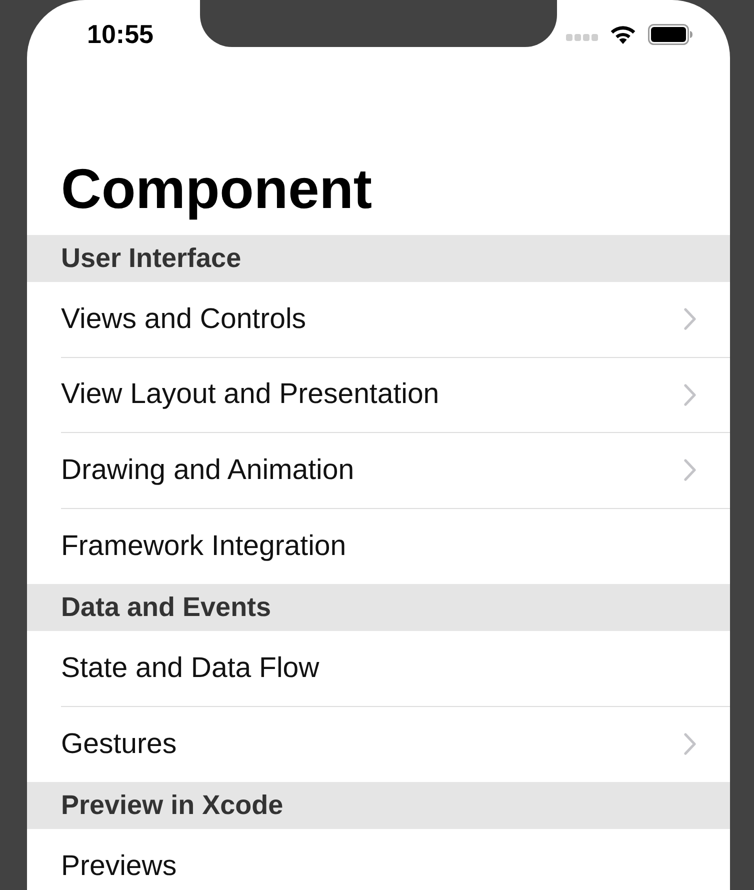 This screenshot has height=890, width=754. I want to click on list-row: Gestures, so click(395, 744).